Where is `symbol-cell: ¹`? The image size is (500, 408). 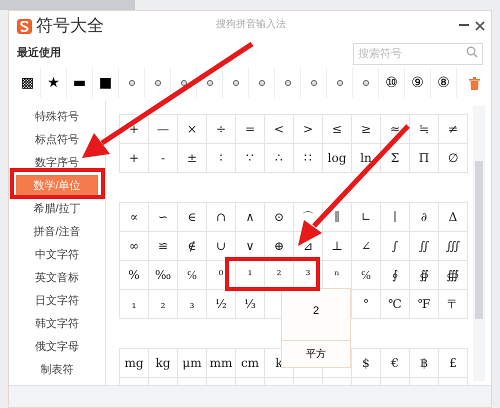
symbol-cell: ¹ is located at coordinates (250, 275).